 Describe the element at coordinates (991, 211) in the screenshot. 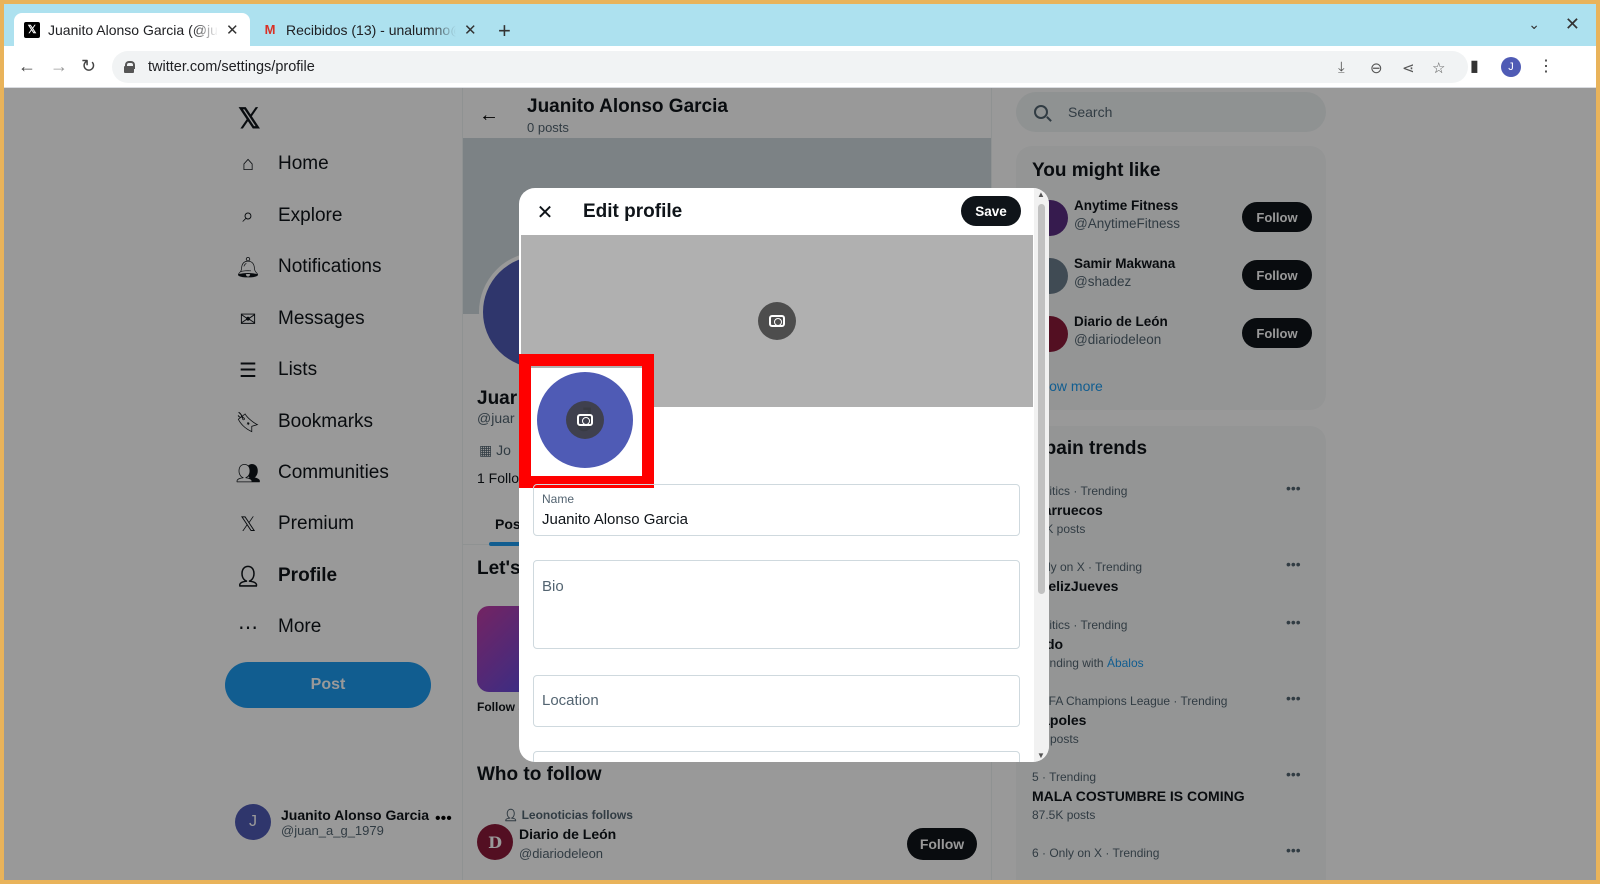

I see `save-button: Save` at that location.